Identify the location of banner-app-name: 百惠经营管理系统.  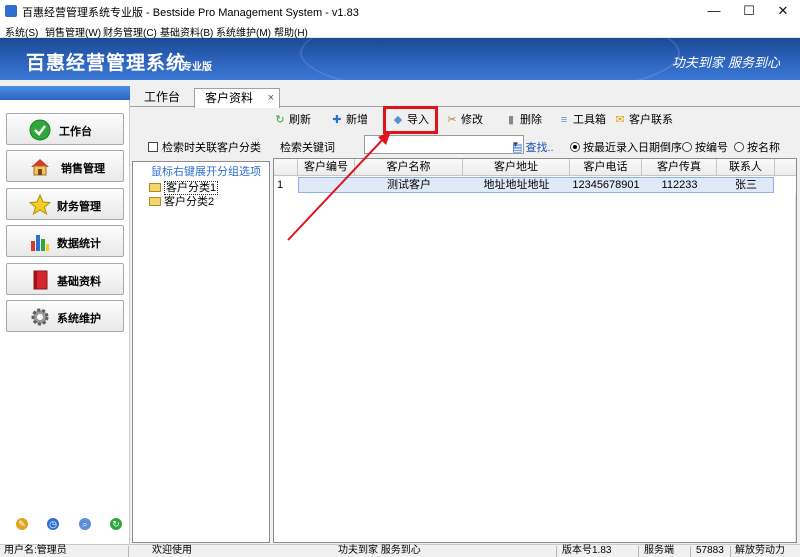
(106, 63).